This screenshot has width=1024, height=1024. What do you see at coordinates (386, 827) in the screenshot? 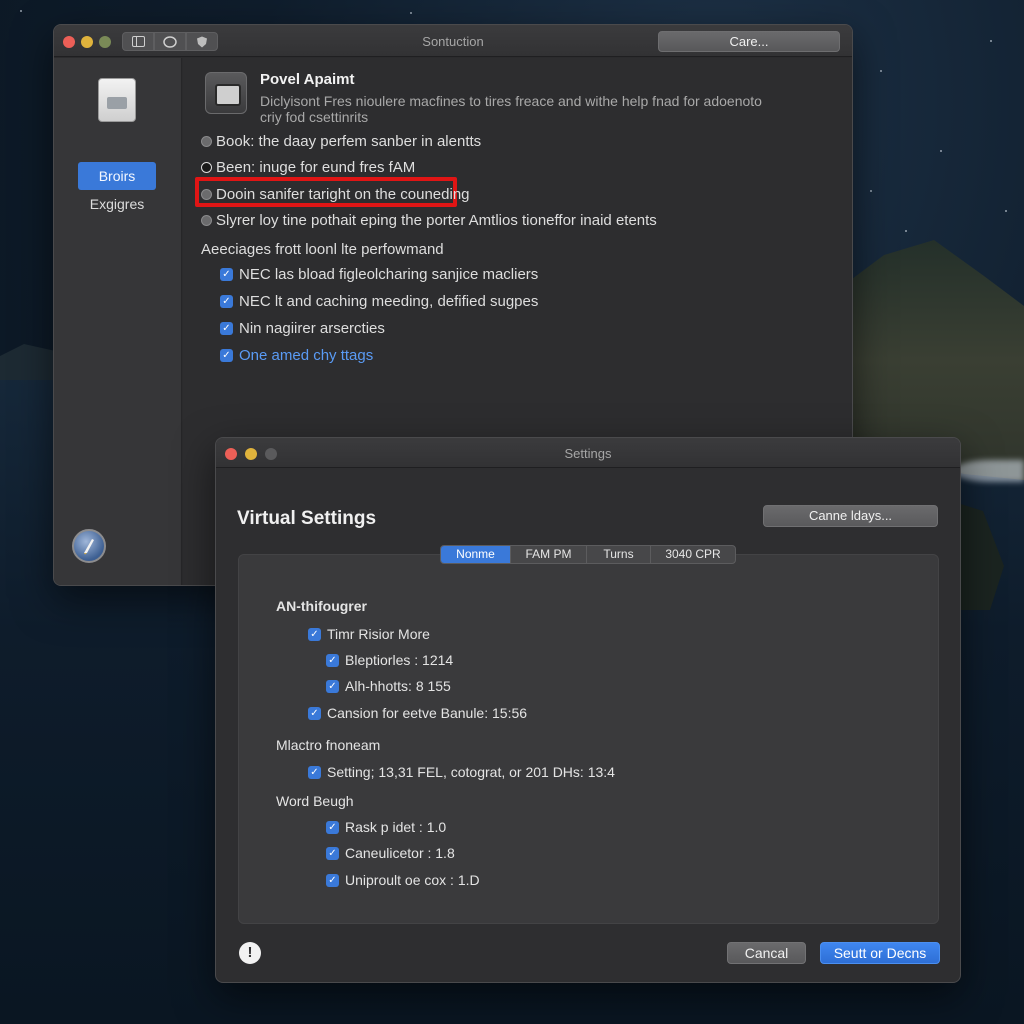
I see `setting-checkbox: ✓ Rask p idet : 1.0` at bounding box center [386, 827].